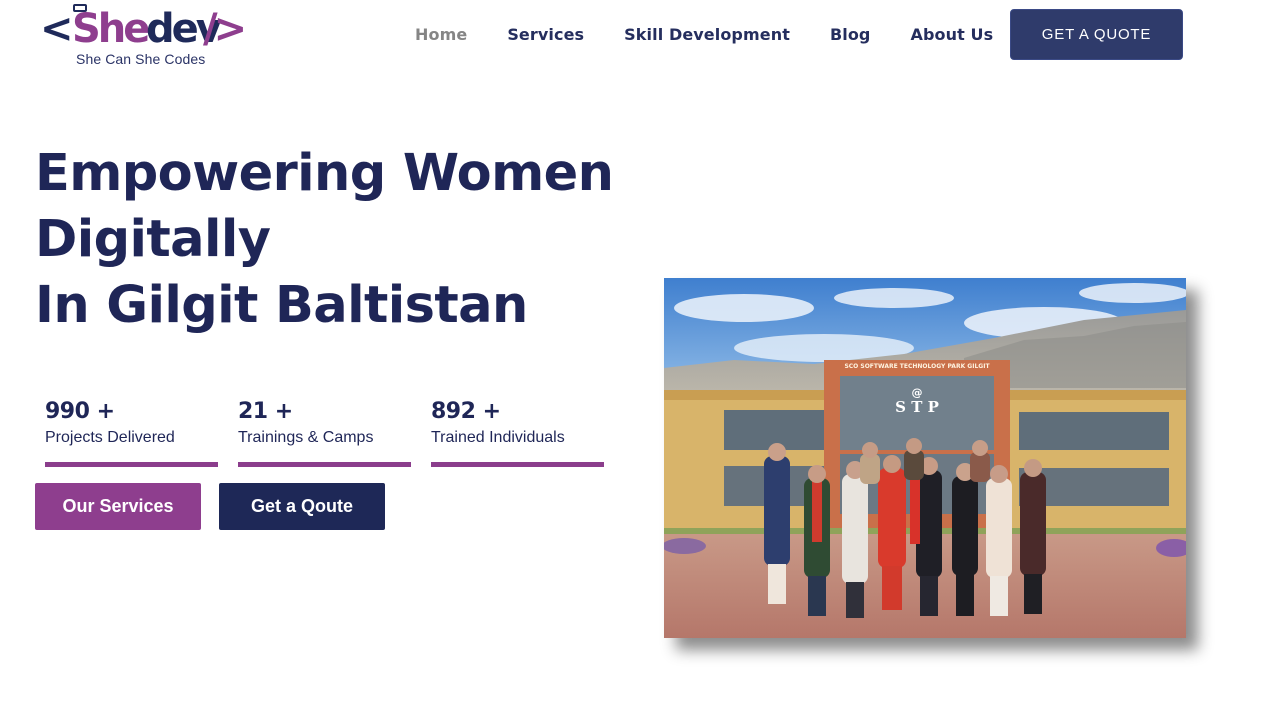 The height and width of the screenshot is (720, 1280). What do you see at coordinates (118, 506) in the screenshot?
I see `our-services-button: Our Services` at bounding box center [118, 506].